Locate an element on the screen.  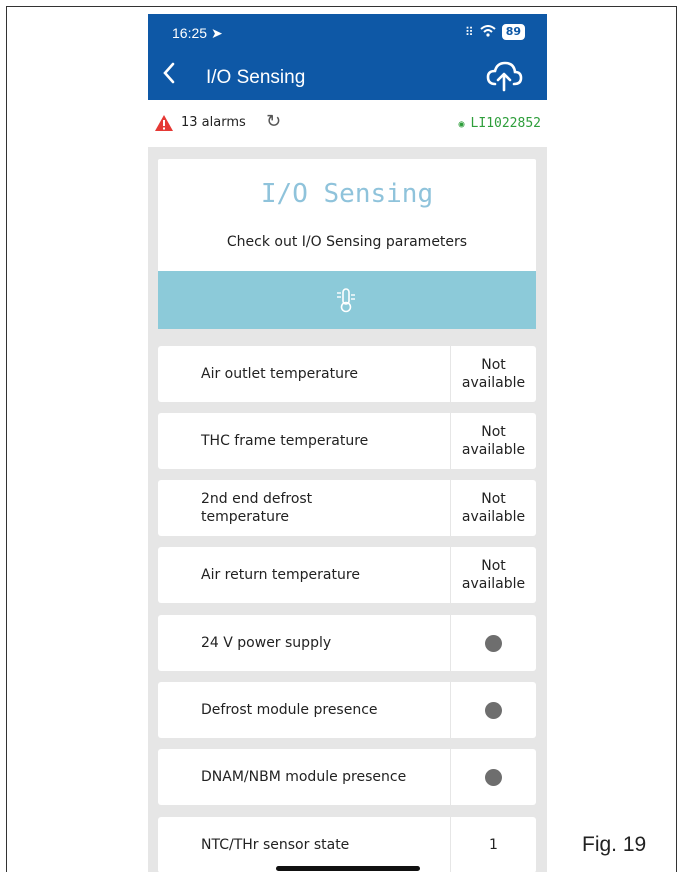
parameter-row: Air return temperature Not available is located at coordinates (347, 575).